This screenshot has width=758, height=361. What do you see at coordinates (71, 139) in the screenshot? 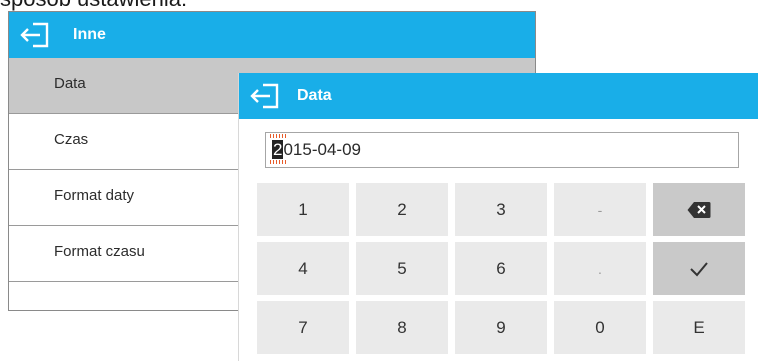
I see `menu-item-label: Czas` at bounding box center [71, 139].